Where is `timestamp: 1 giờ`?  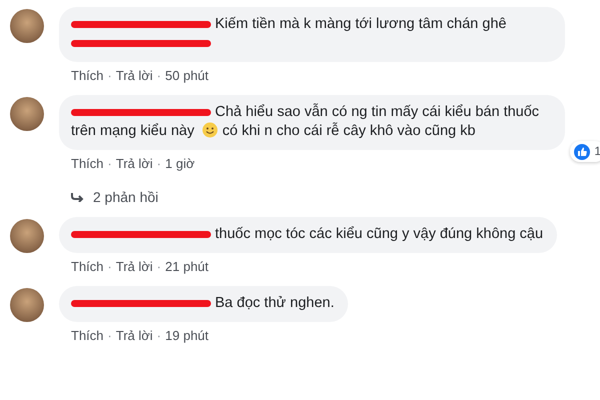
timestamp: 1 giờ is located at coordinates (180, 163).